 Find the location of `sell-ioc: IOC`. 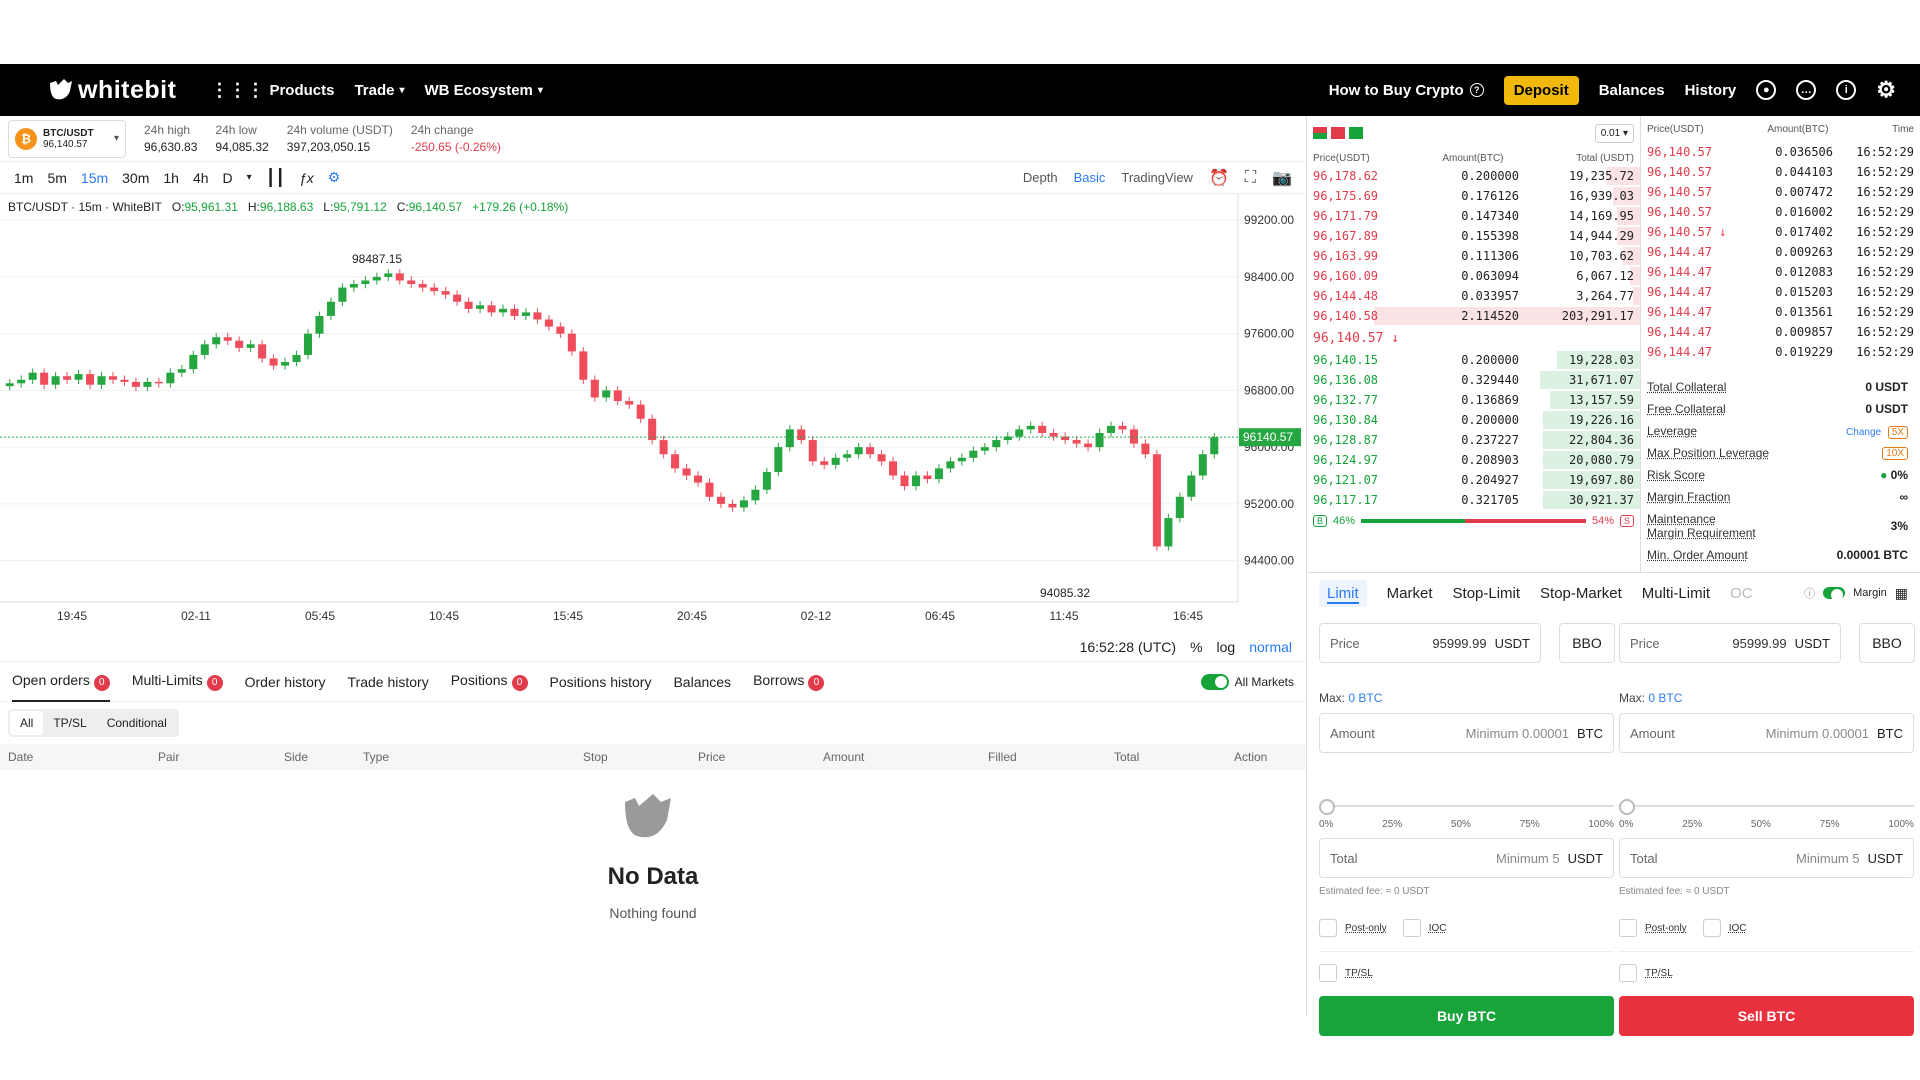

sell-ioc: IOC is located at coordinates (1724, 928).